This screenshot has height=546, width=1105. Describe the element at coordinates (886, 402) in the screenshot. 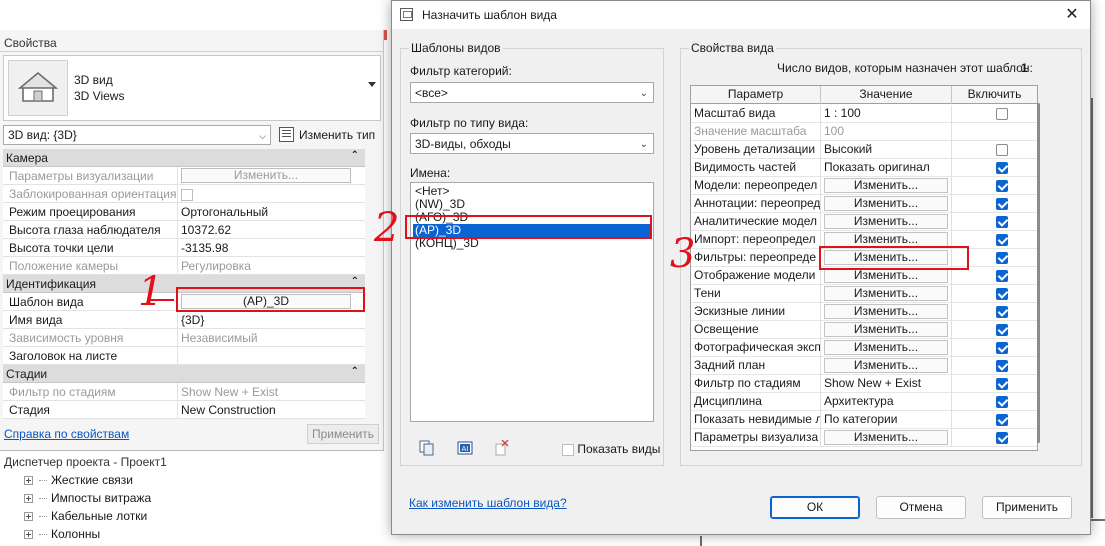

I see `value-cell: Архитектура` at that location.